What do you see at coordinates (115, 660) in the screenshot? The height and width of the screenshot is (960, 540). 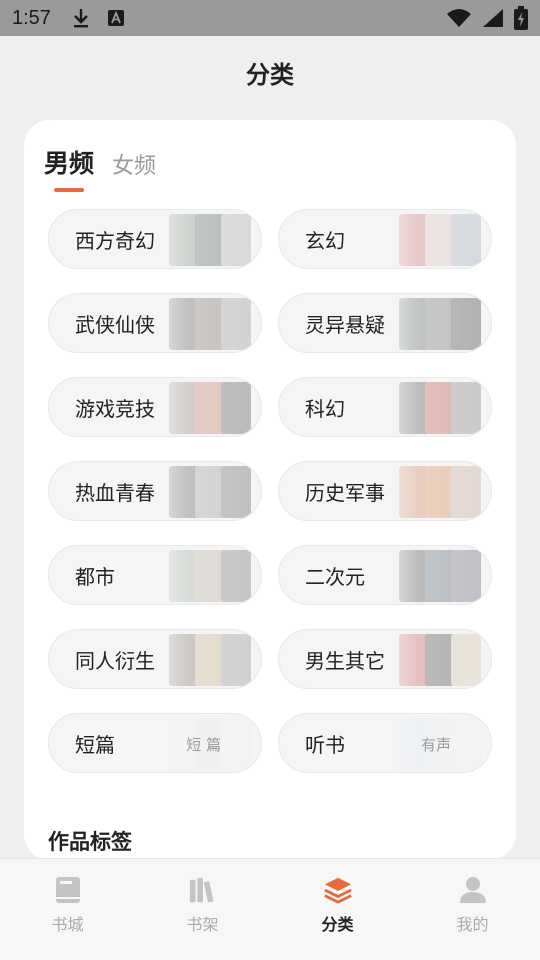 I see `category-label: 同人衍生` at bounding box center [115, 660].